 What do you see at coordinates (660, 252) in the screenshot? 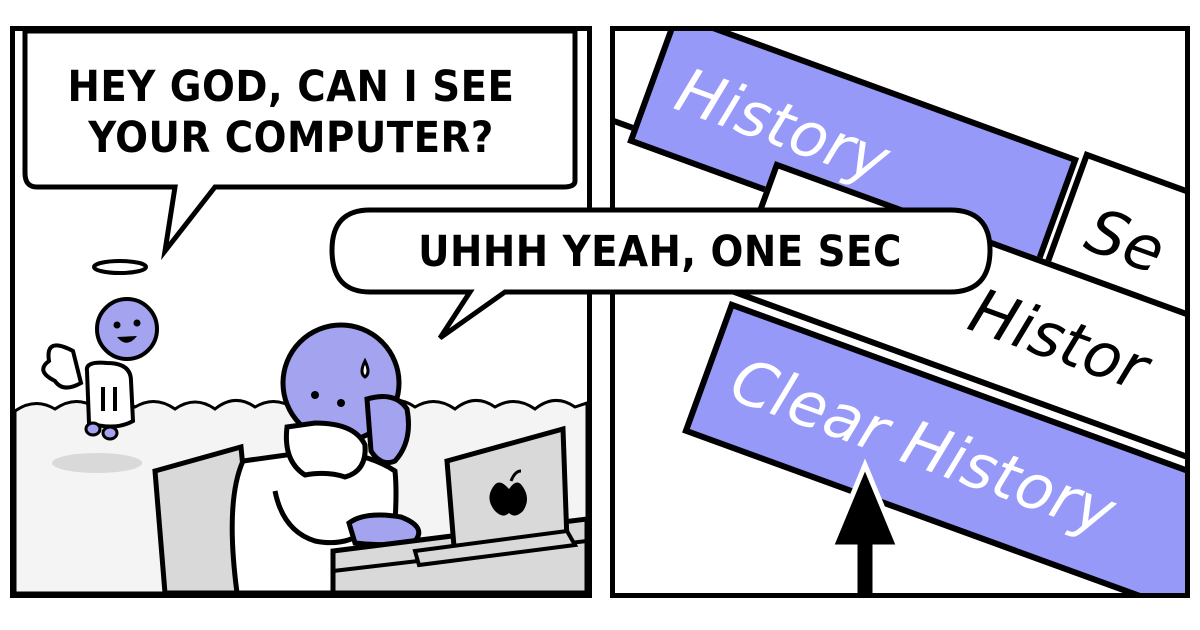
I see `speech-reply-text: UHHH YEAH, ONE SEC` at bounding box center [660, 252].